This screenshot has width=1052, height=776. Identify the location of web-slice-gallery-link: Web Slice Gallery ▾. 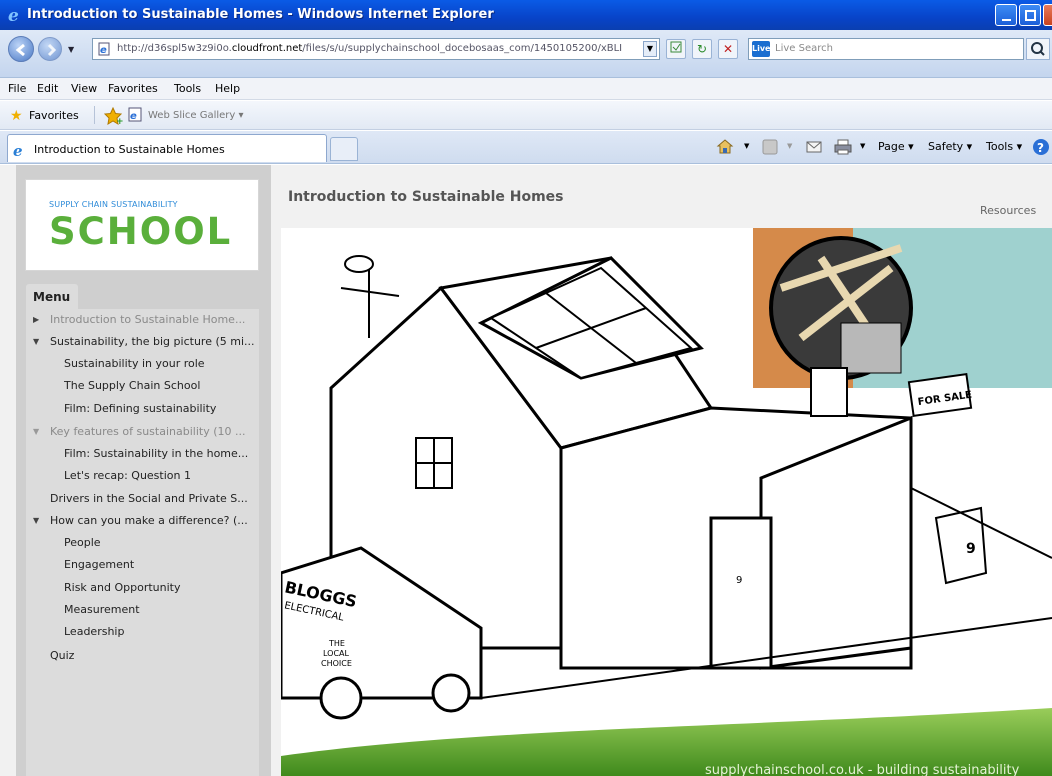
(196, 115).